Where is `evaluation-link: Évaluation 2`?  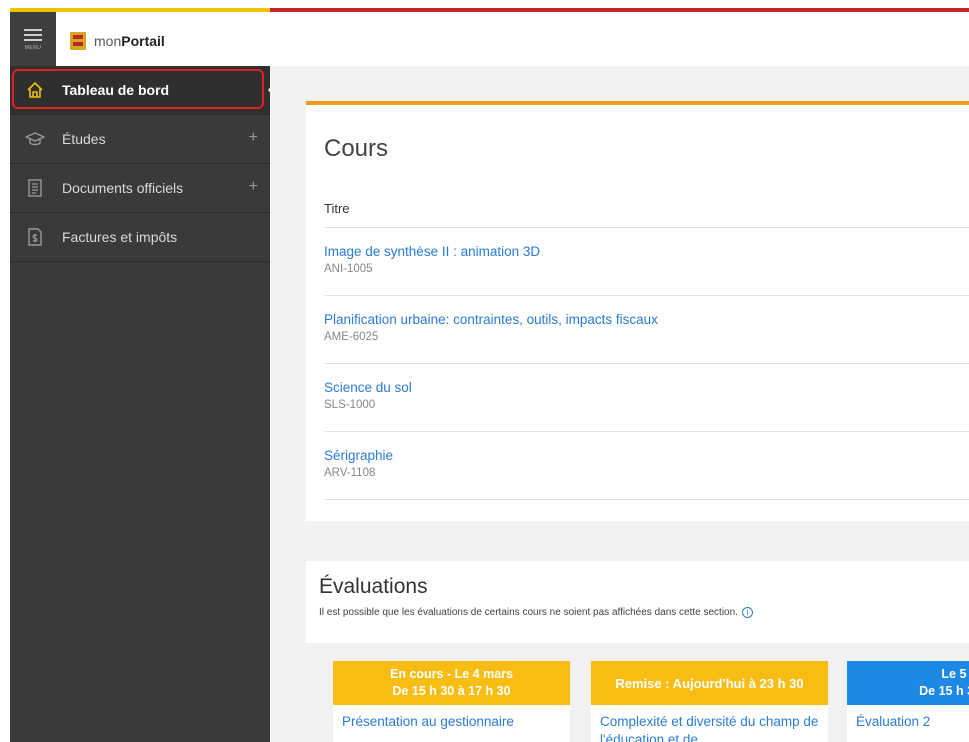 evaluation-link: Évaluation 2 is located at coordinates (908, 722).